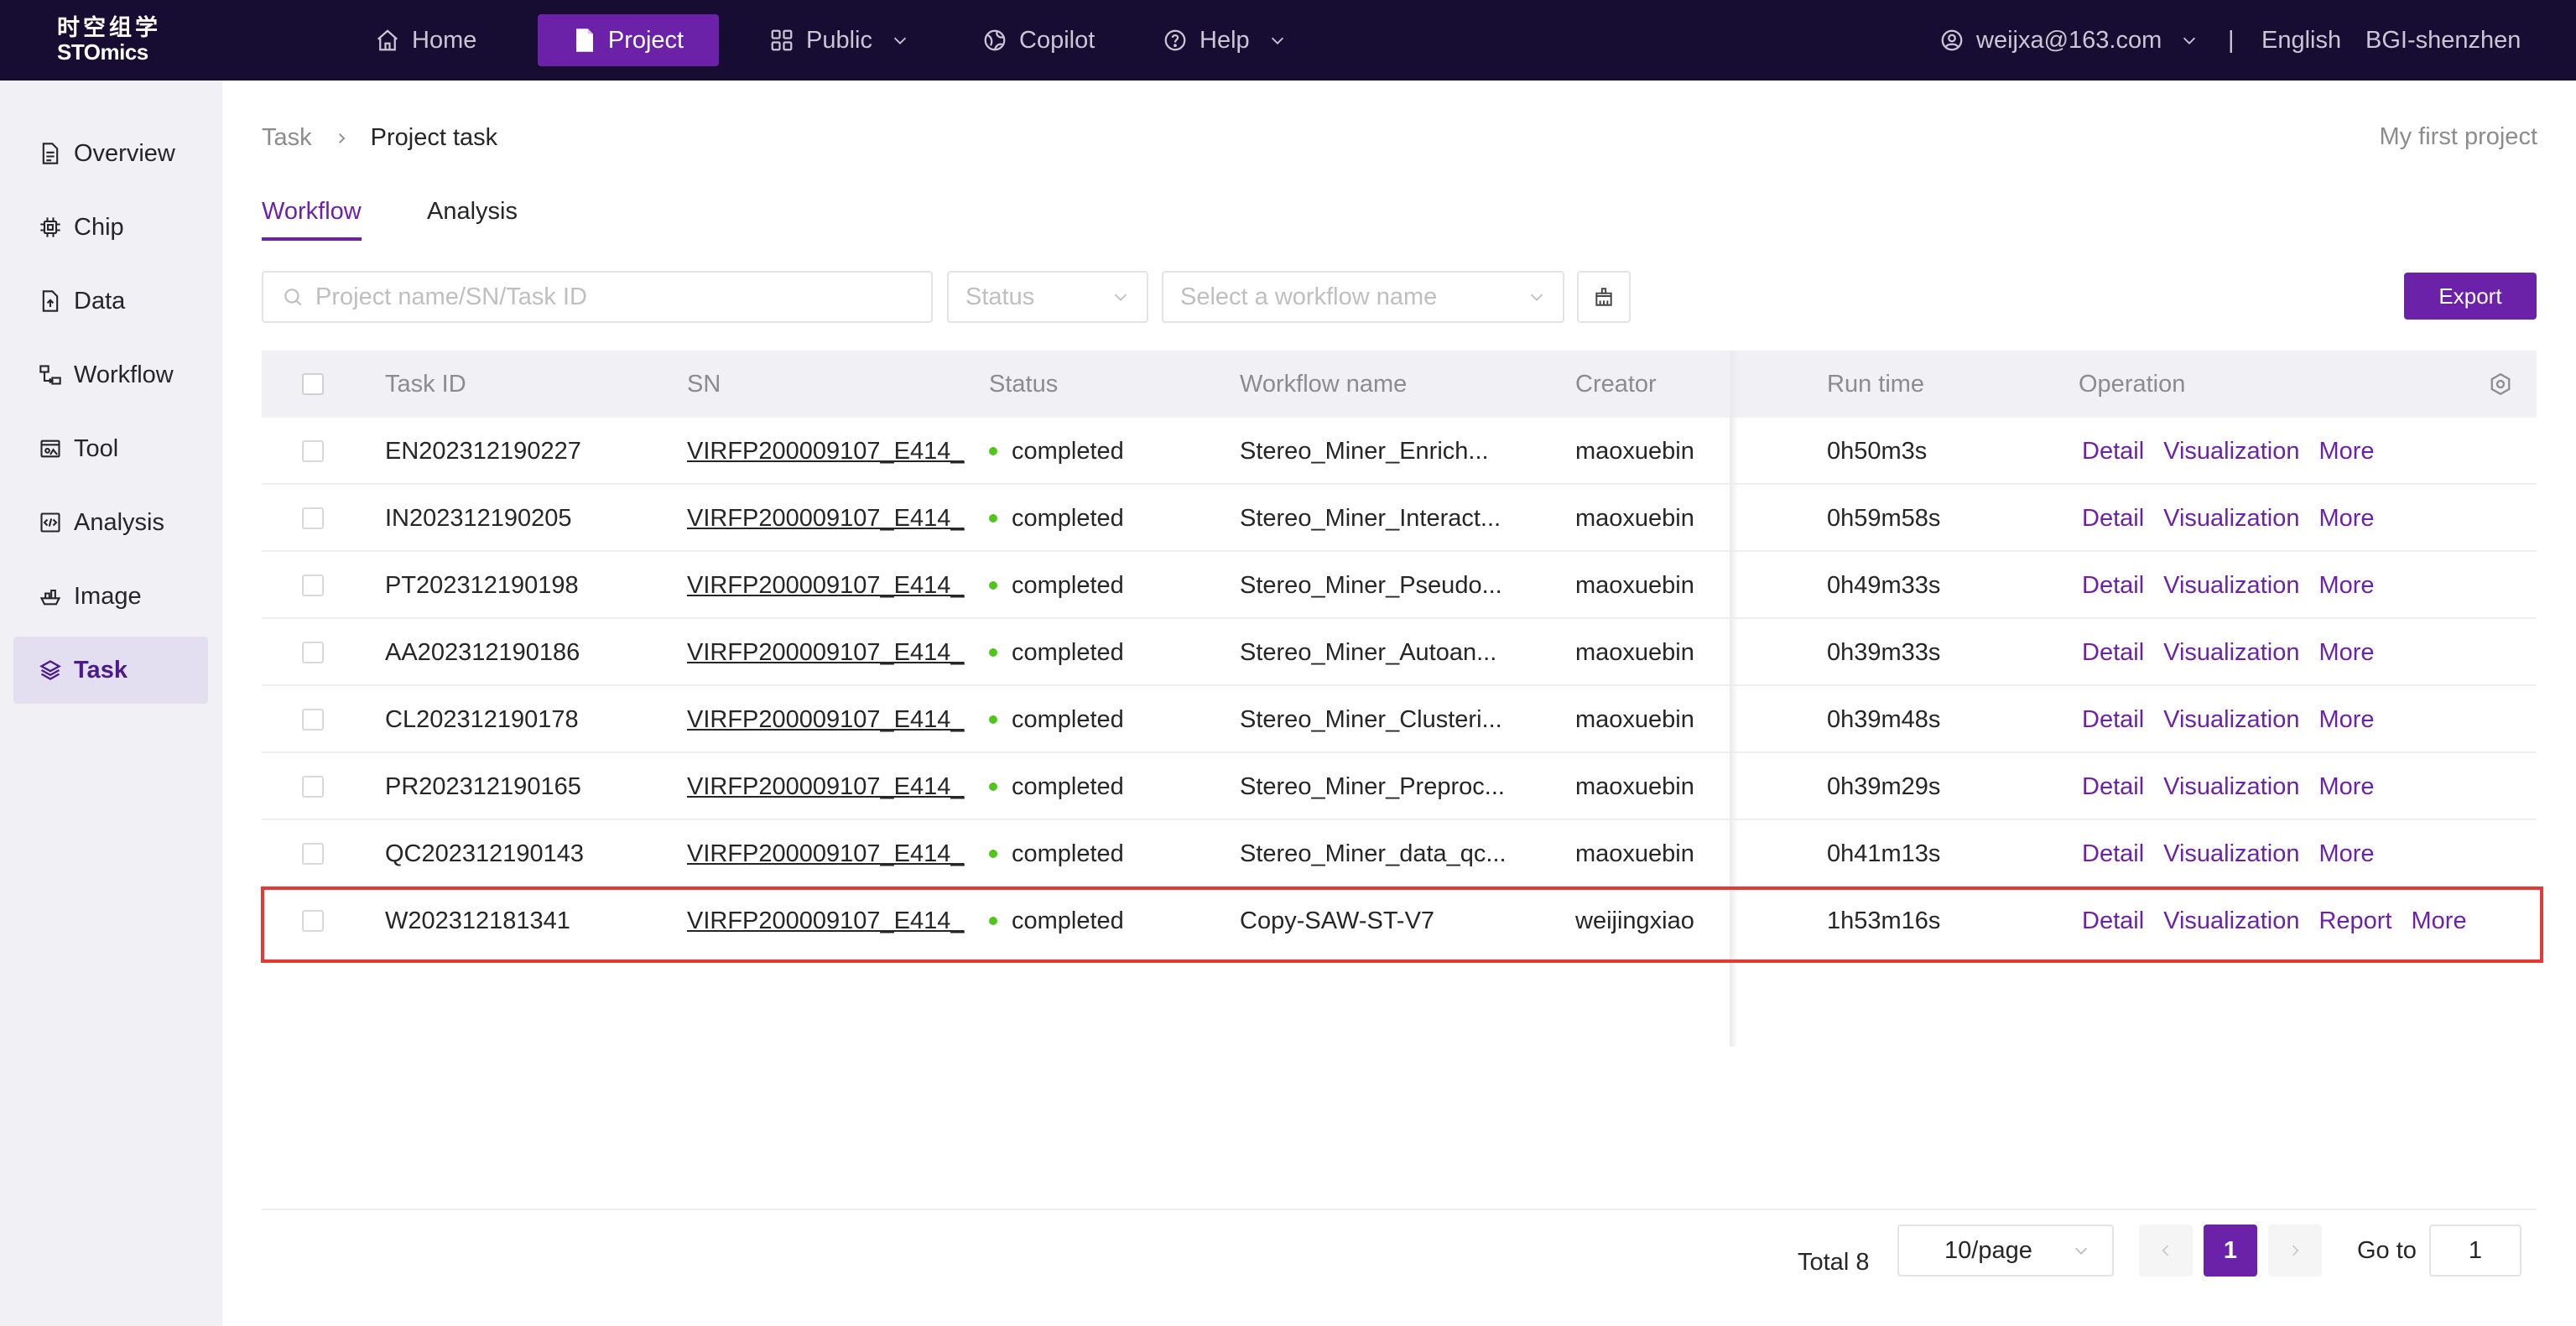 The image size is (2576, 1326). Describe the element at coordinates (434, 137) in the screenshot. I see `breadcrumb-current: Project task` at that location.